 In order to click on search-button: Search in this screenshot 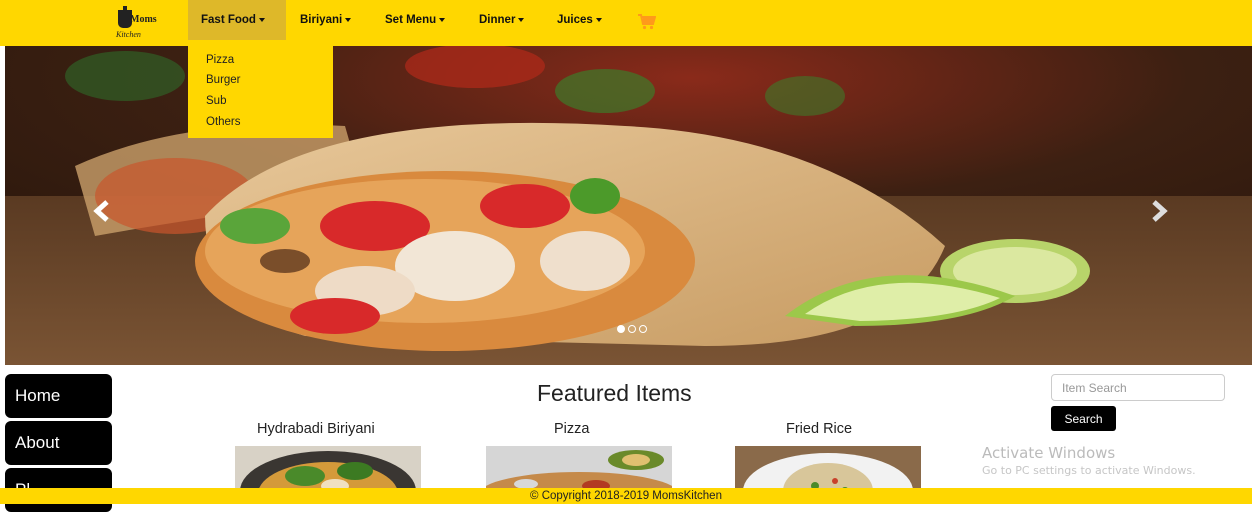, I will do `click(1083, 418)`.